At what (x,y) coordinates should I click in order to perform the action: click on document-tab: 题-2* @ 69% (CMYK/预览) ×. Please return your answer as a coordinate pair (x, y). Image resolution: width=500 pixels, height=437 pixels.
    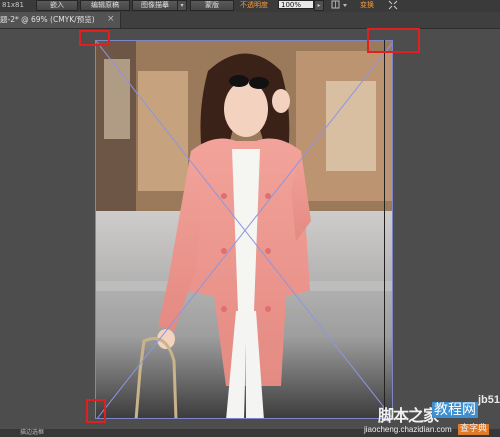
    Looking at the image, I should click on (60, 20).